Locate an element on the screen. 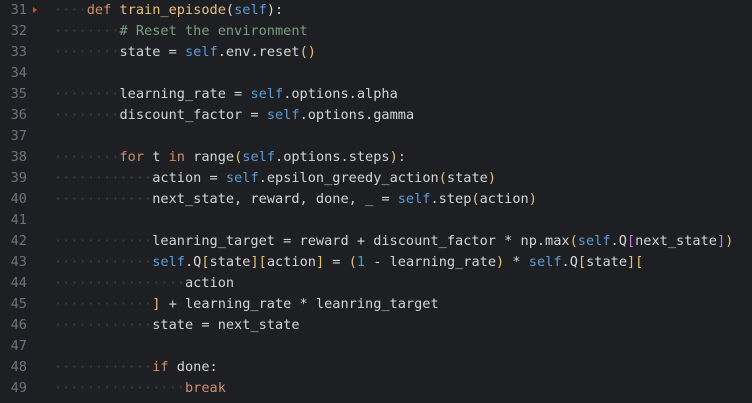  line-number: 43 is located at coordinates (18, 262).